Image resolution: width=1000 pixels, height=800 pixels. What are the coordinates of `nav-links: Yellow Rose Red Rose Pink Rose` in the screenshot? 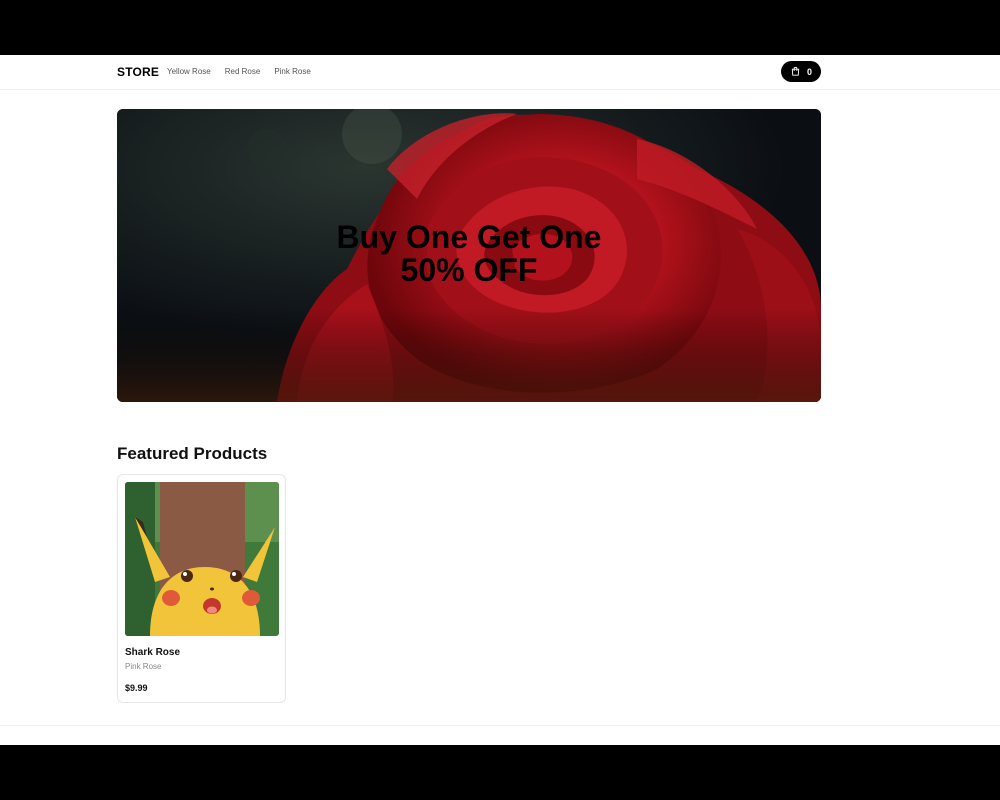 It's located at (239, 71).